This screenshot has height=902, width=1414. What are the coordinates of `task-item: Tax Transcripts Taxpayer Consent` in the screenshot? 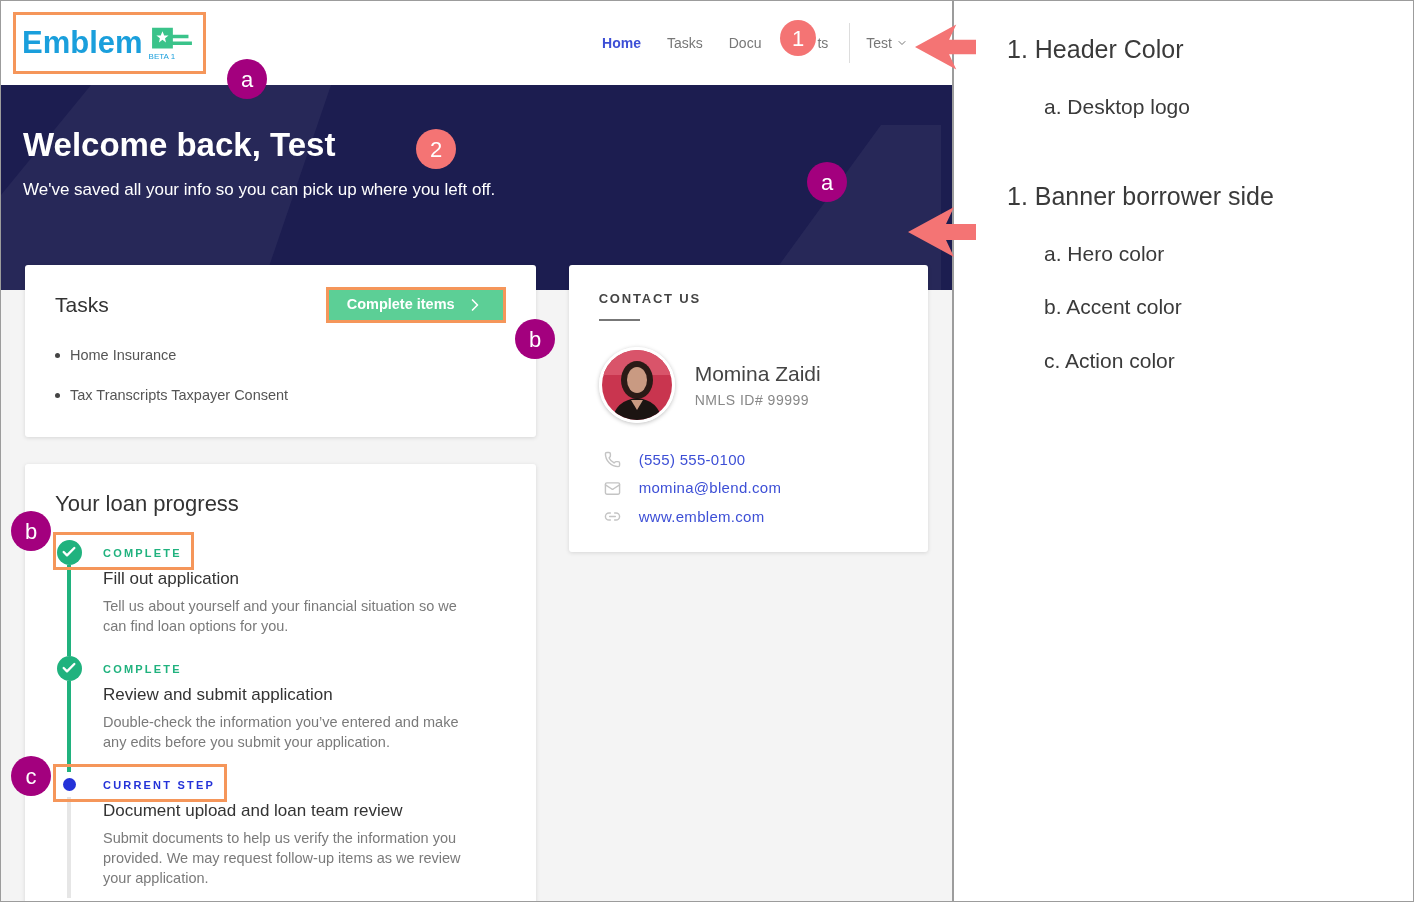 It's located at (179, 395).